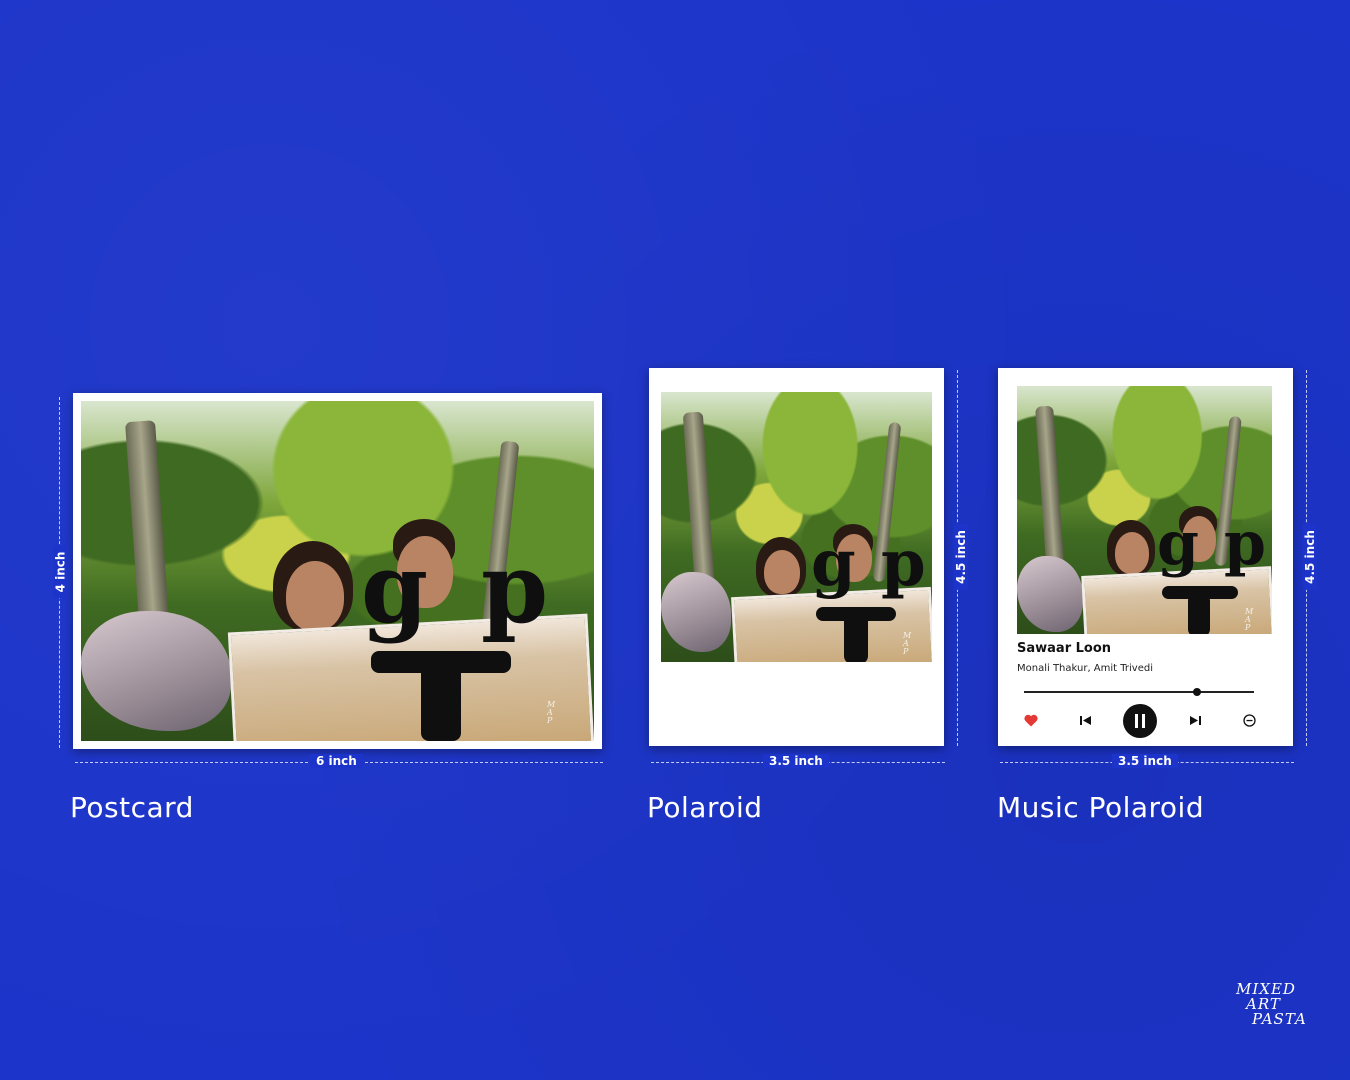  Describe the element at coordinates (1085, 720) in the screenshot. I see `previous-icon` at that location.